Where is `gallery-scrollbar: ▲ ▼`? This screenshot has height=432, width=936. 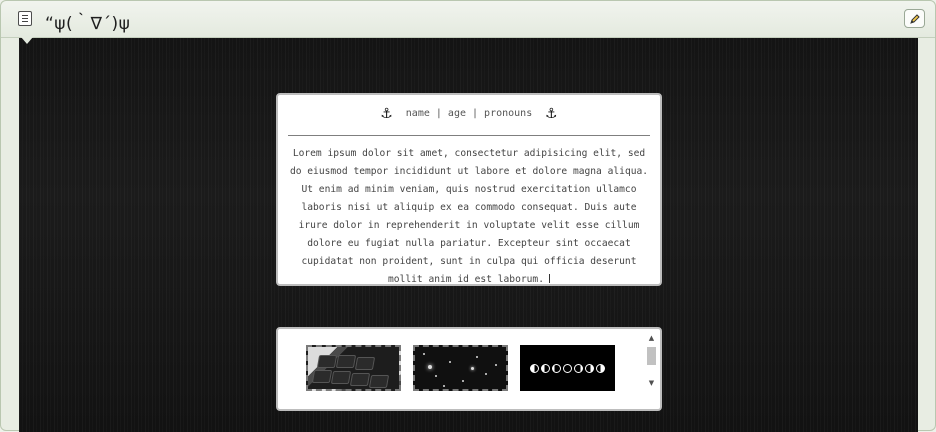 gallery-scrollbar: ▲ ▼ is located at coordinates (651, 361).